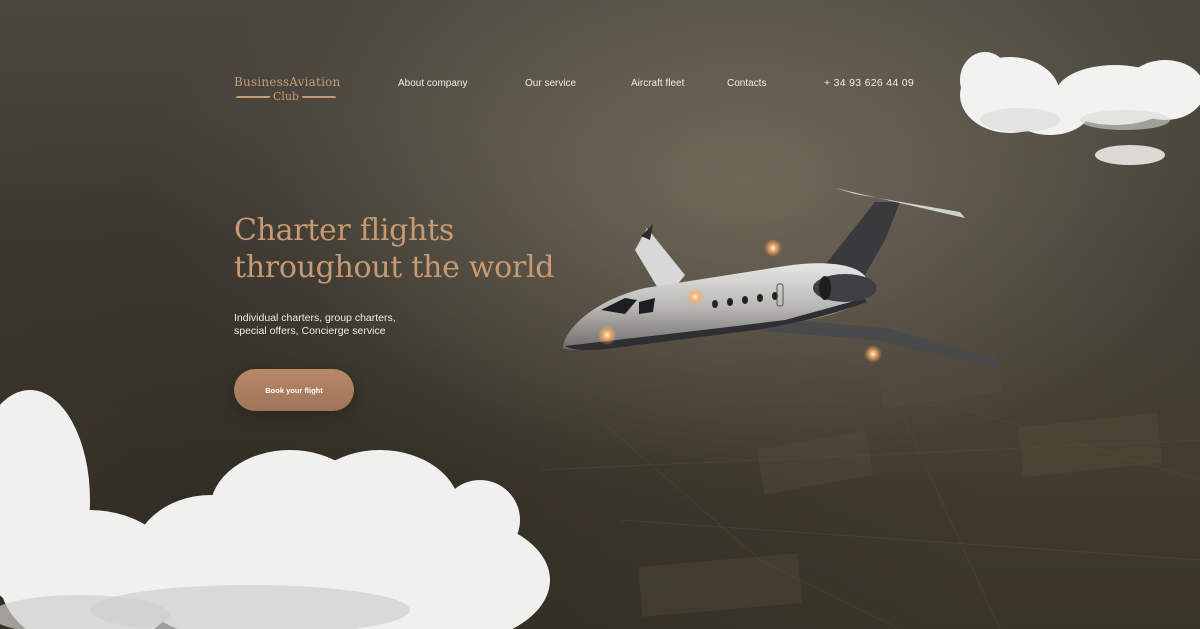 The image size is (1200, 629). What do you see at coordinates (657, 84) in the screenshot?
I see `nav-item-aircraft-fleet: Aircraft fleet` at bounding box center [657, 84].